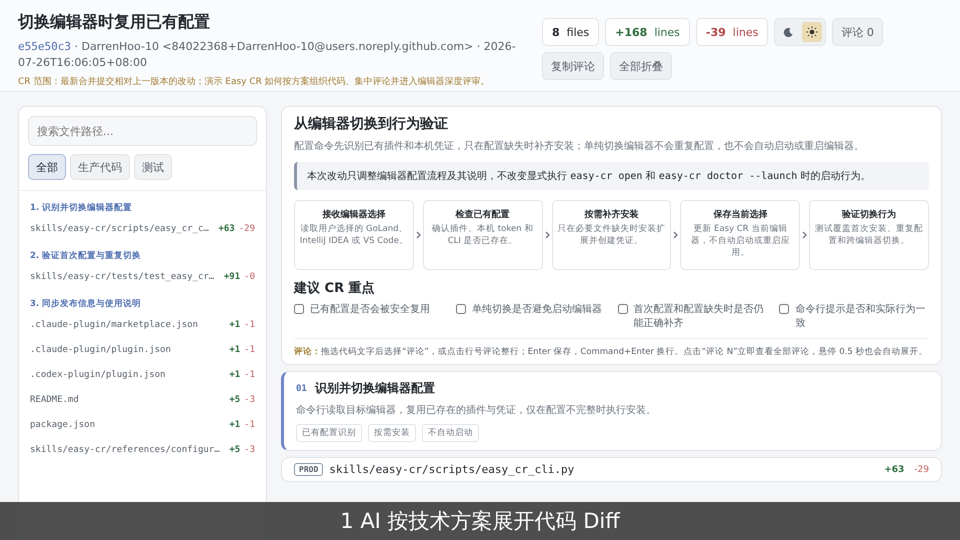 The image size is (960, 540). I want to click on tag: 按需安装, so click(392, 433).